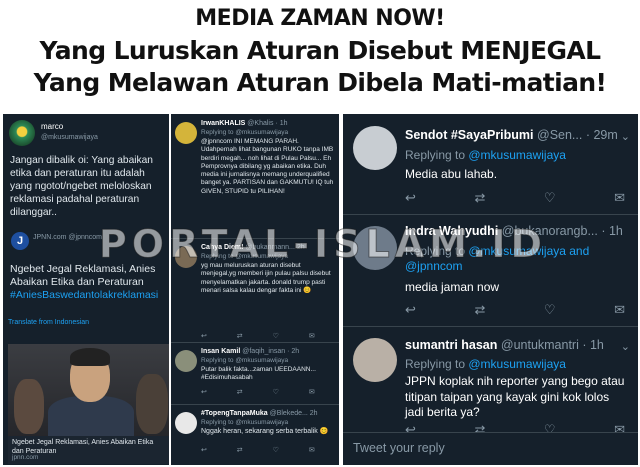 Image resolution: width=640 pixels, height=467 pixels. What do you see at coordinates (244, 123) in the screenshot?
I see `tweet-author: IrwanKHALIS @Khalis · 1h` at bounding box center [244, 123].